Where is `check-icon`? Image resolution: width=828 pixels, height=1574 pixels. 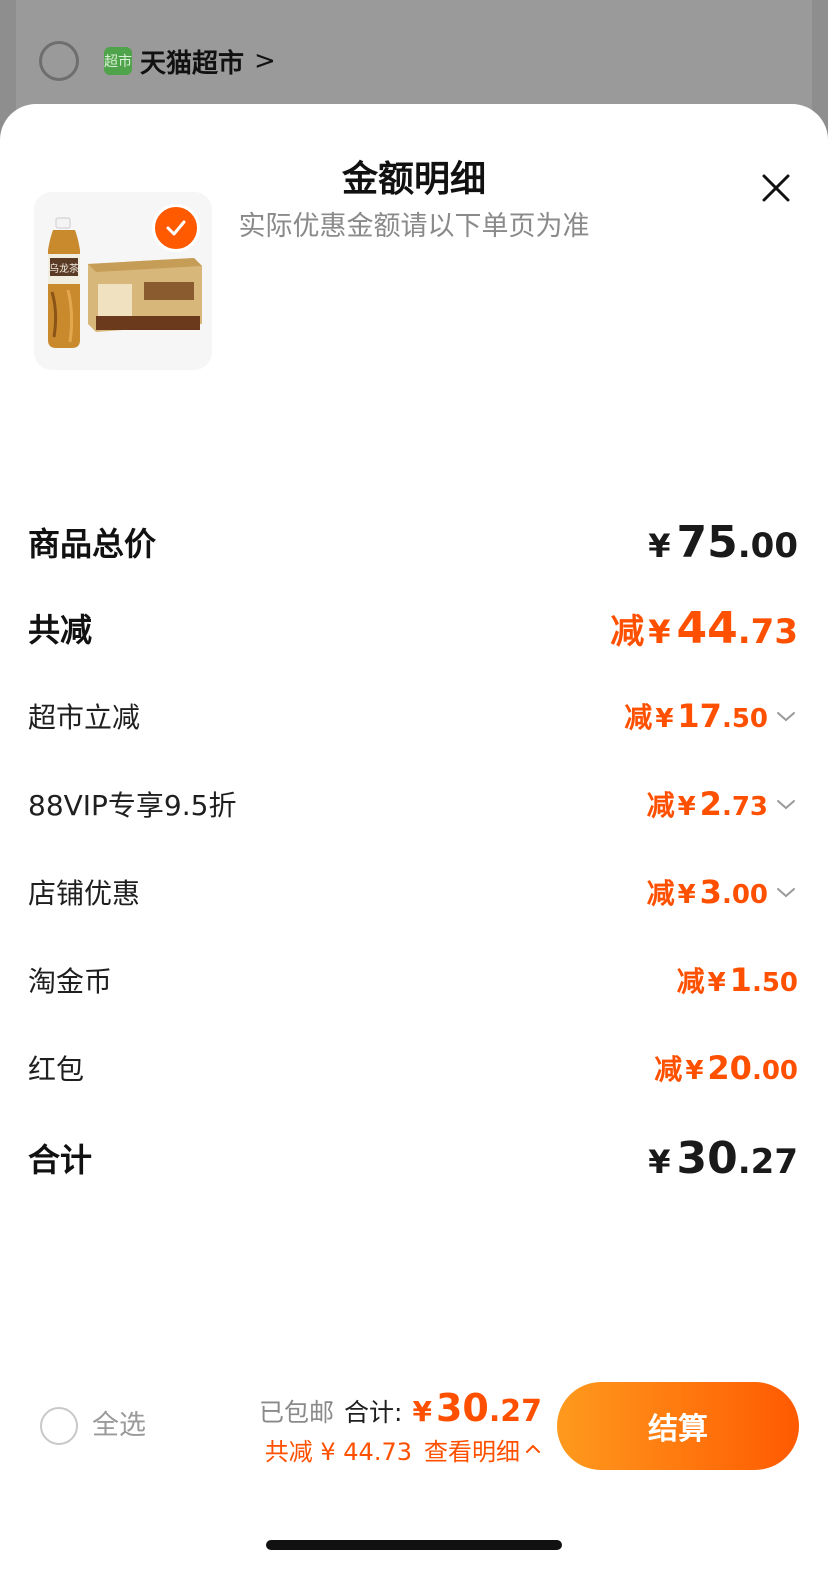
check-icon is located at coordinates (176, 228).